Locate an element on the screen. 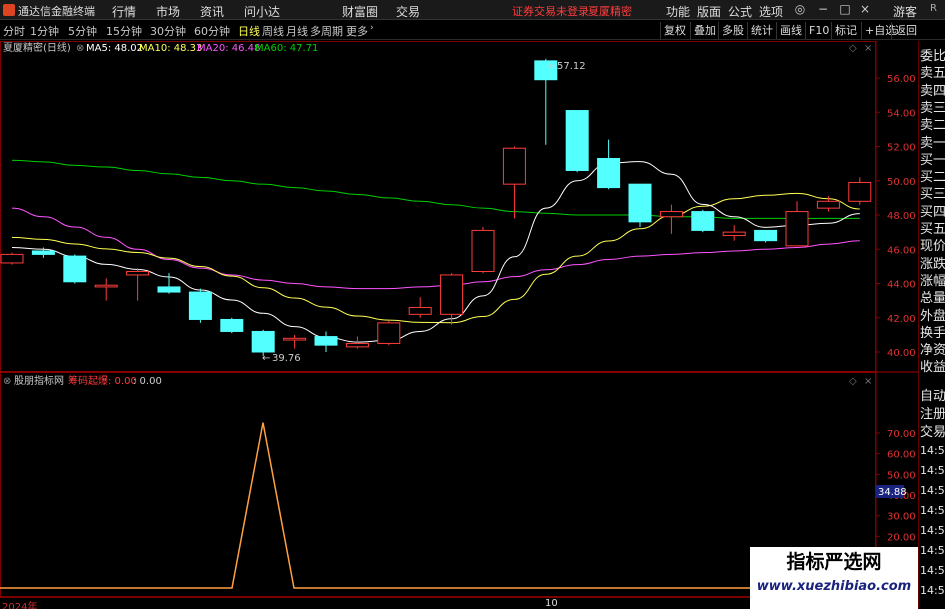 The width and height of the screenshot is (945, 609). tool-fanhui: 返回 is located at coordinates (905, 30).